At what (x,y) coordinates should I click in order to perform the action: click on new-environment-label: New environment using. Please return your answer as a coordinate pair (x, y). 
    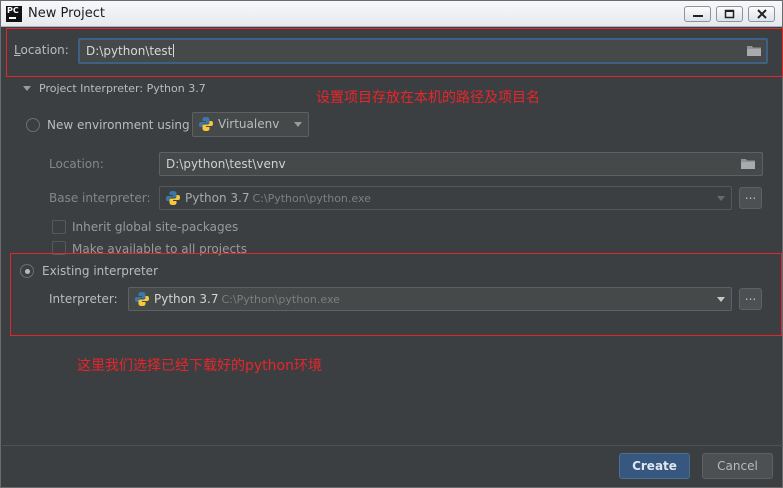
    Looking at the image, I should click on (118, 125).